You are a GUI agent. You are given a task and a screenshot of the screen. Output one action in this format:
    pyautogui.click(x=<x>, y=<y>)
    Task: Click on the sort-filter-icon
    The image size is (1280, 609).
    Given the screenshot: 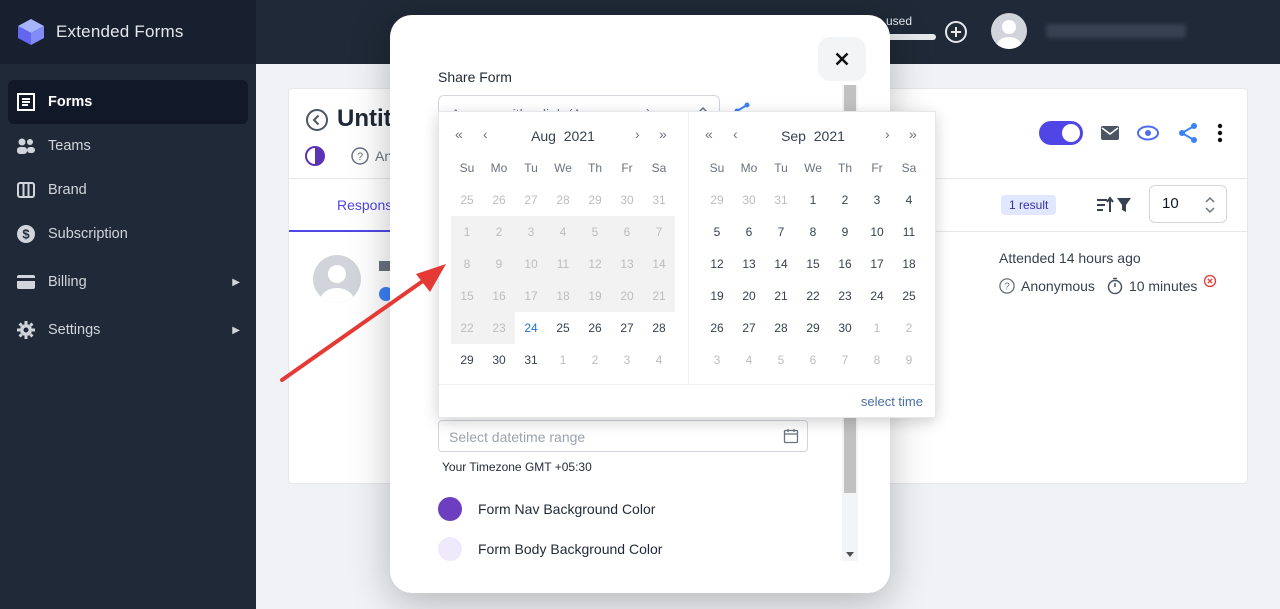 What is the action you would take?
    pyautogui.click(x=1115, y=205)
    